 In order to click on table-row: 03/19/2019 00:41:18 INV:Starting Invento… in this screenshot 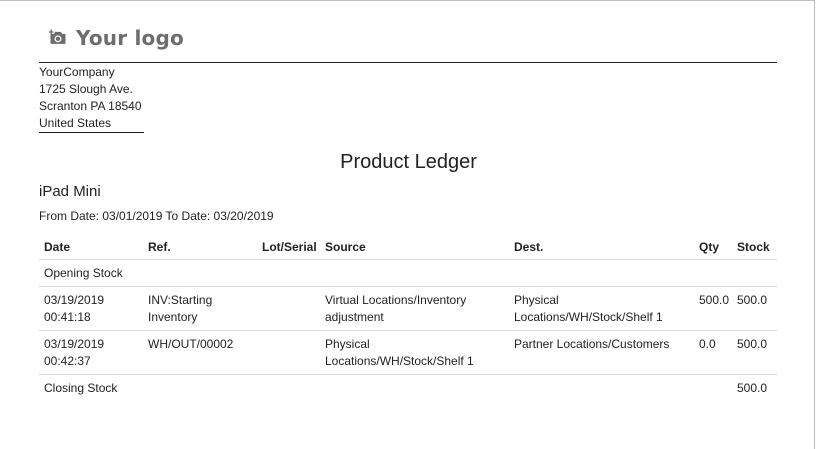, I will do `click(408, 308)`.